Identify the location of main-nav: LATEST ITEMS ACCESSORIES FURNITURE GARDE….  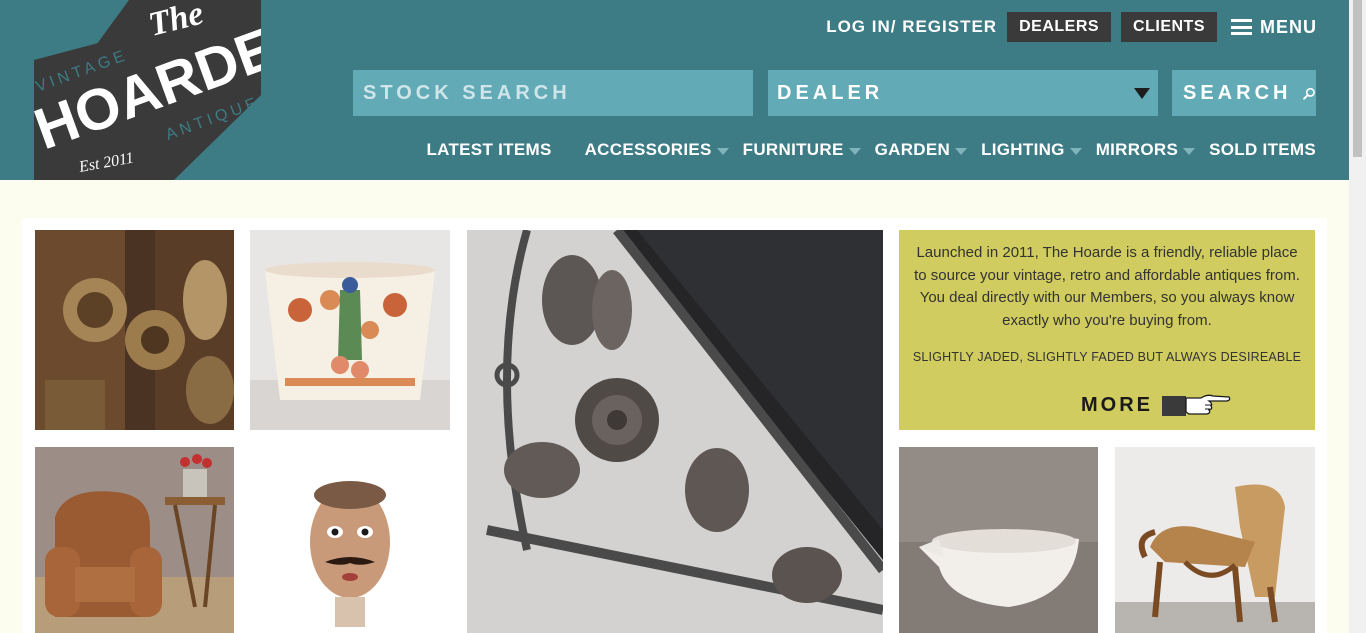
(871, 150).